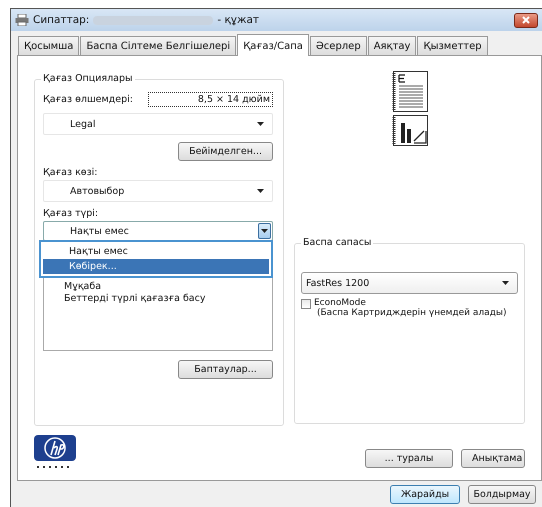  I want to click on tab: Қызметтер, so click(452, 45).